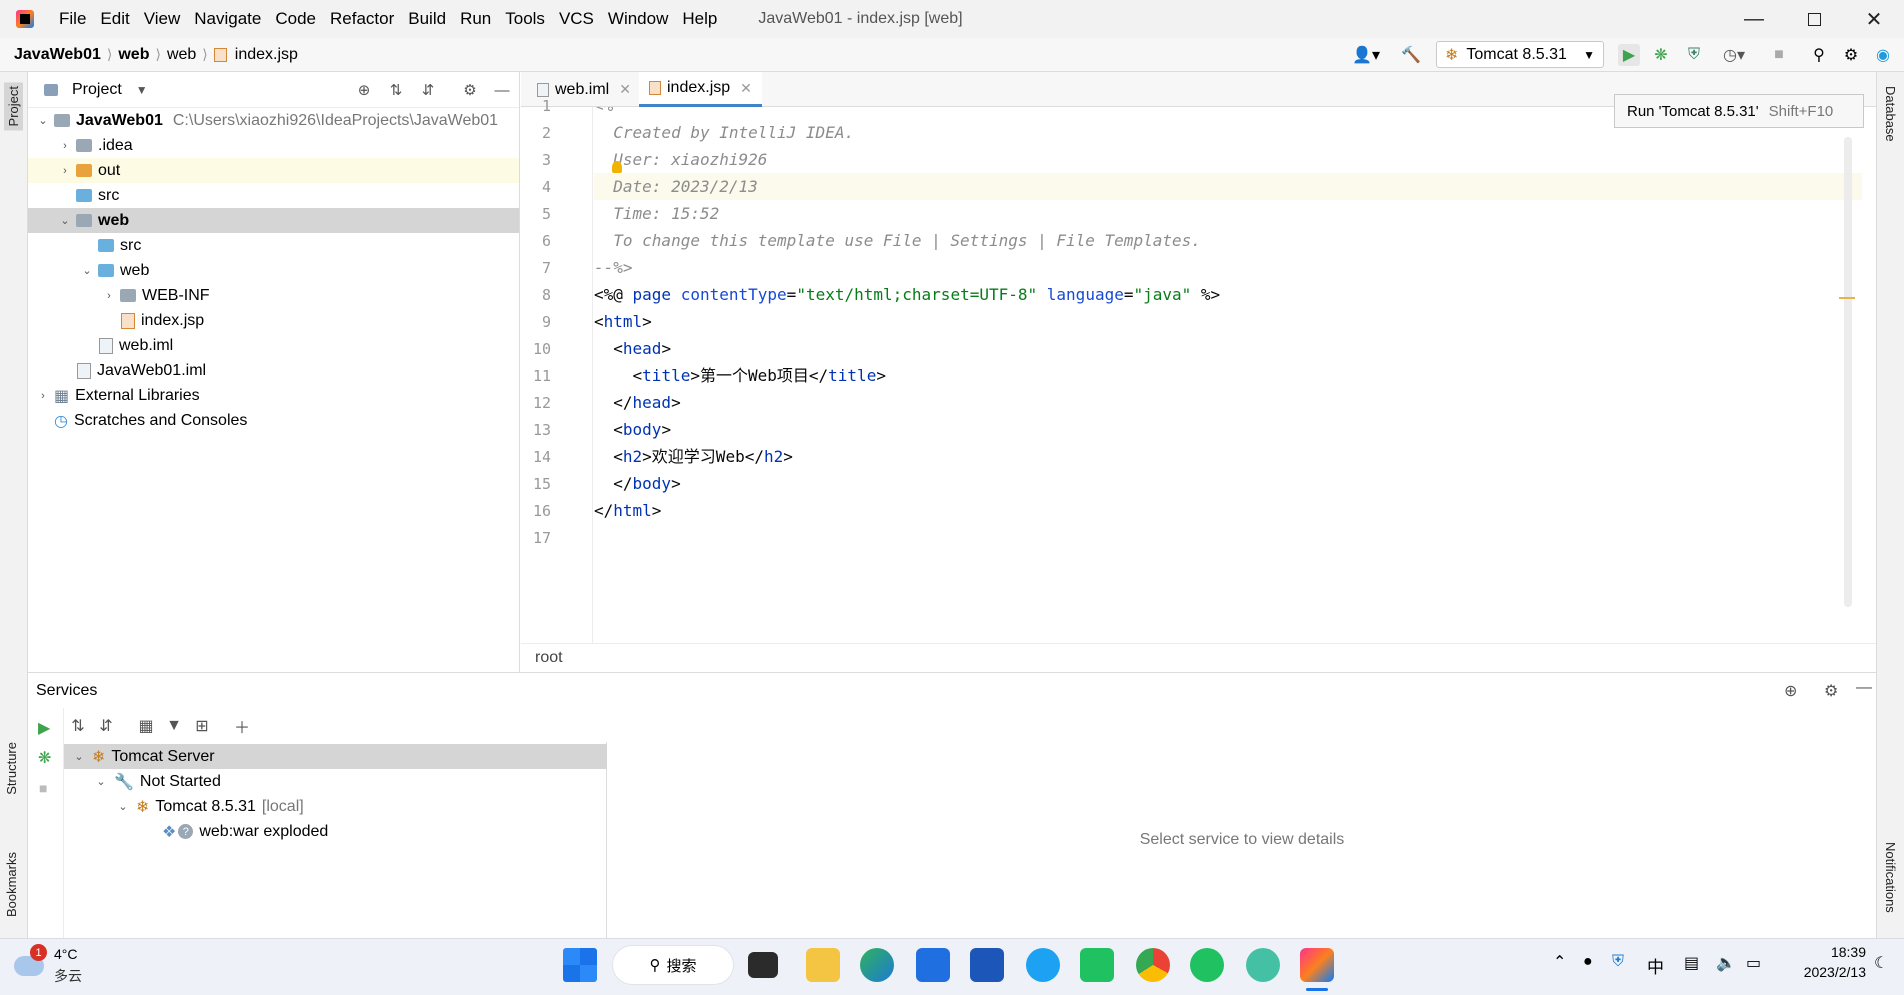 The height and width of the screenshot is (995, 1904). What do you see at coordinates (68, 976) in the screenshot?
I see `weather-desc: 多云` at bounding box center [68, 976].